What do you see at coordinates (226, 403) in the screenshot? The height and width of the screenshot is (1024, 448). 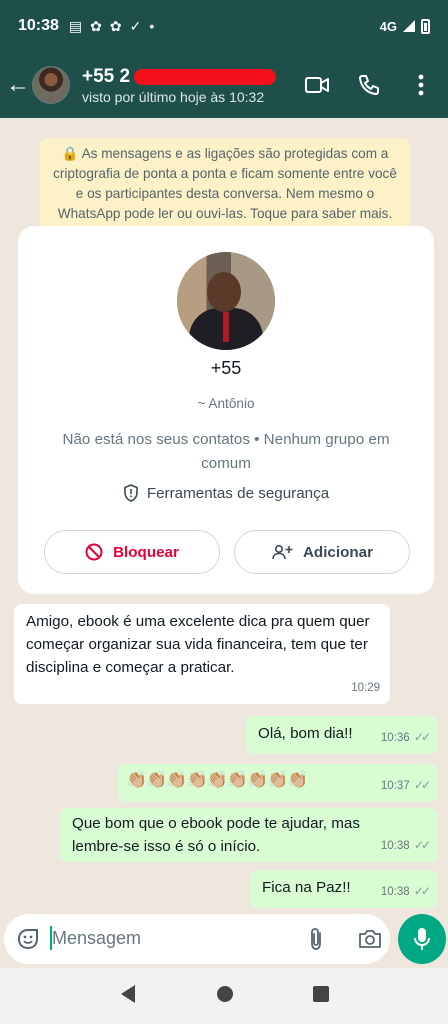 I see `contact-name: ~ Antônio` at bounding box center [226, 403].